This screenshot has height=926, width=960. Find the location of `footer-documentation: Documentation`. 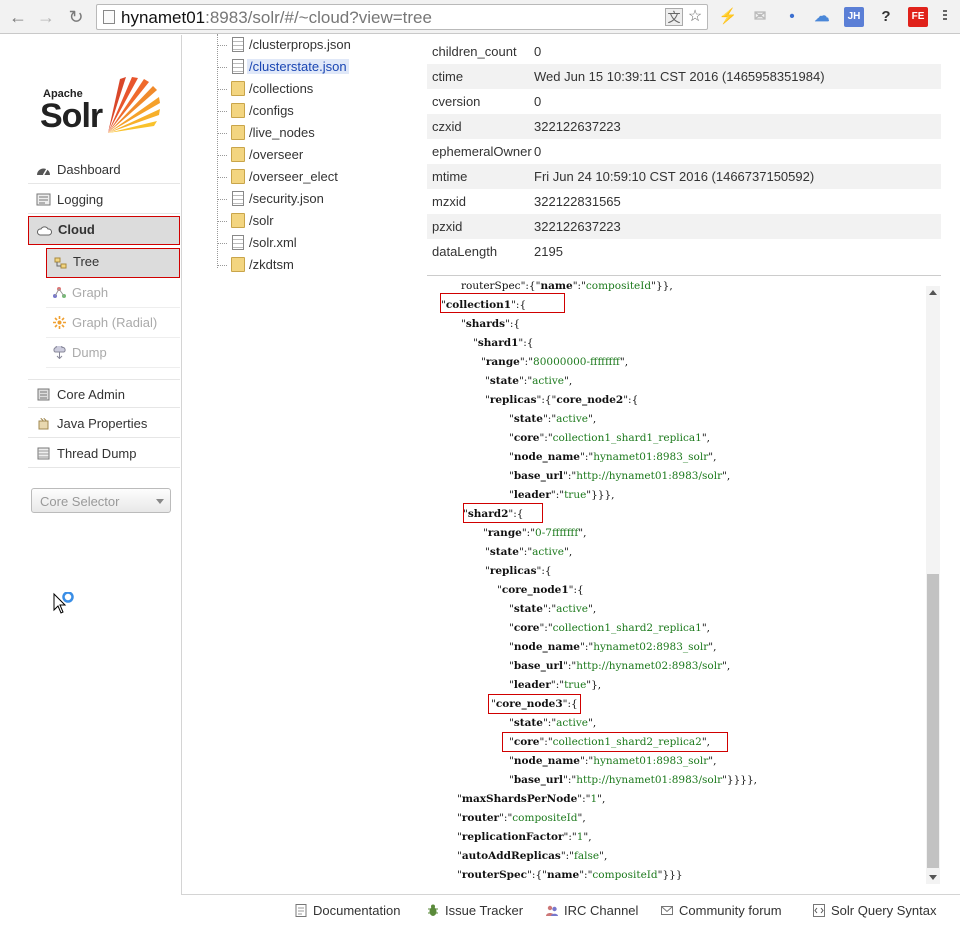

footer-documentation: Documentation is located at coordinates (347, 910).